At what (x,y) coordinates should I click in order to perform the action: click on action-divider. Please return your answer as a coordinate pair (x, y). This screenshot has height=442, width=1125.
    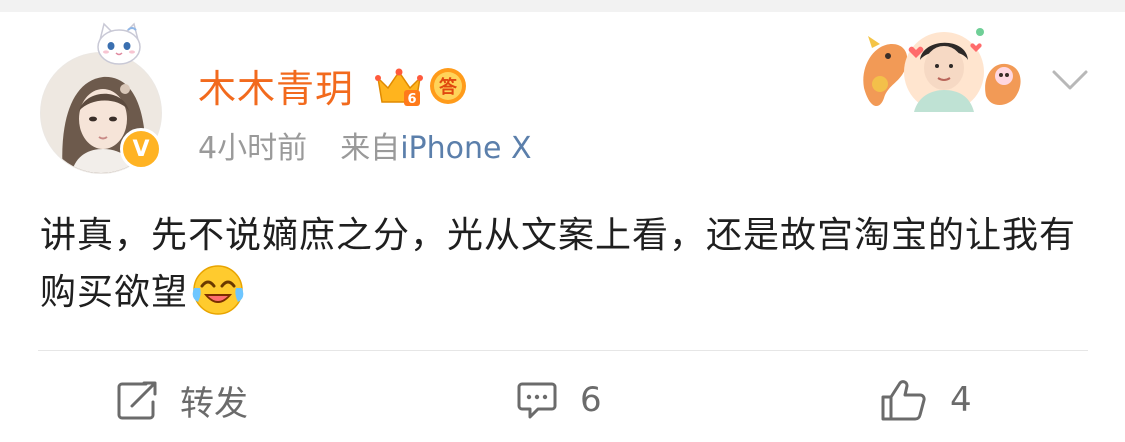
    Looking at the image, I should click on (563, 350).